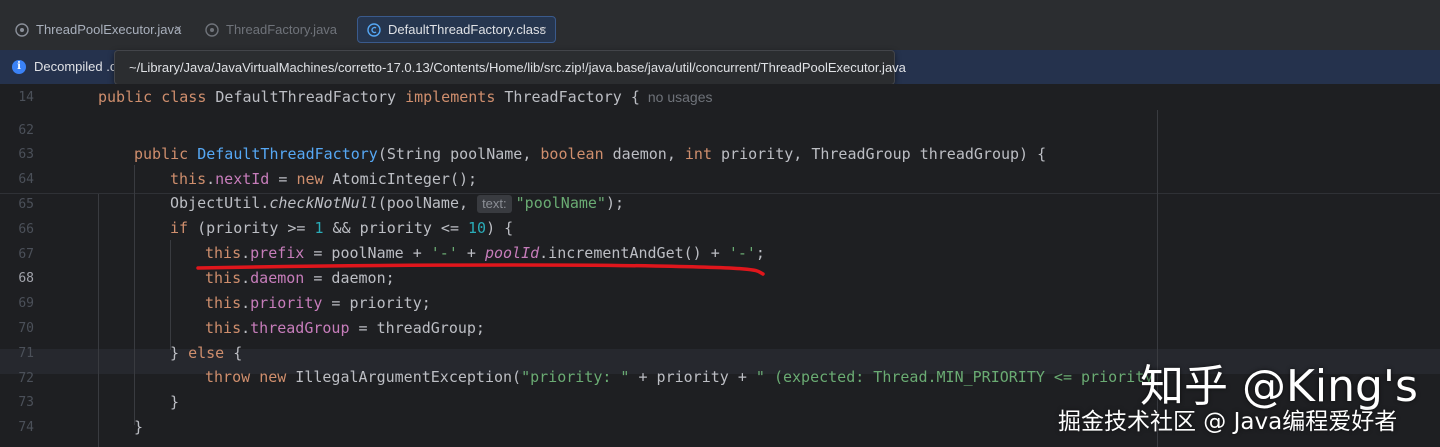  Describe the element at coordinates (345, 328) in the screenshot. I see `code-line-70: this.threadGroup = threadGroup;` at that location.